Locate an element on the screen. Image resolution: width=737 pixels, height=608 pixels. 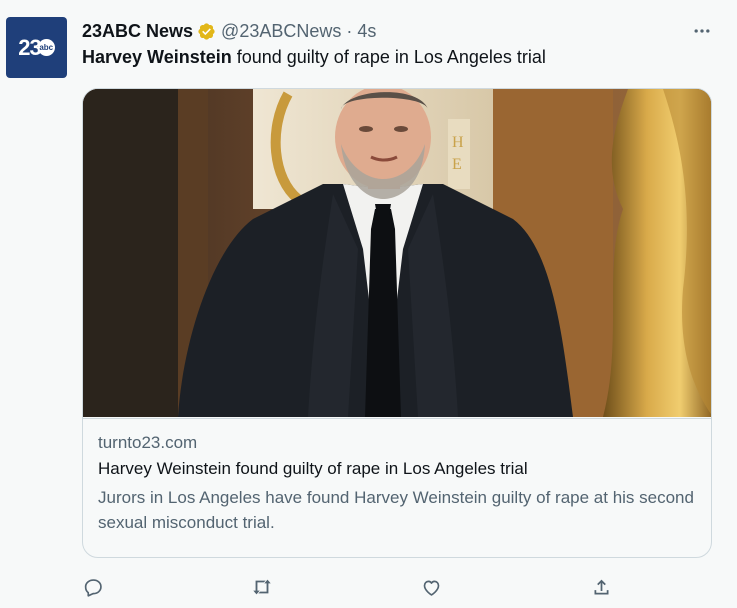
share-icon is located at coordinates (601, 587).